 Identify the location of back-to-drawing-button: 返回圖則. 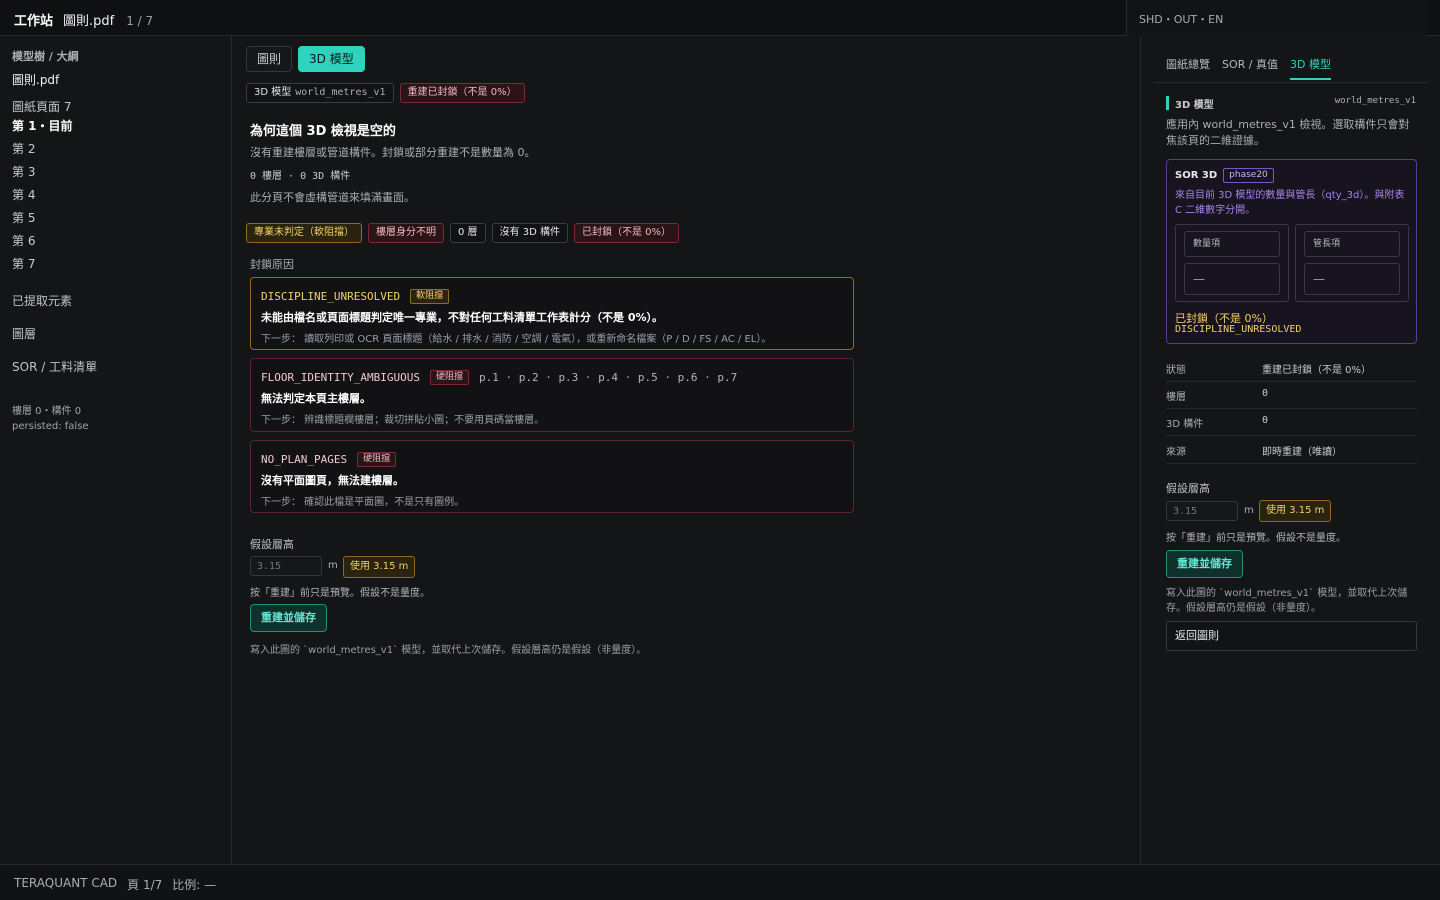
(1291, 636).